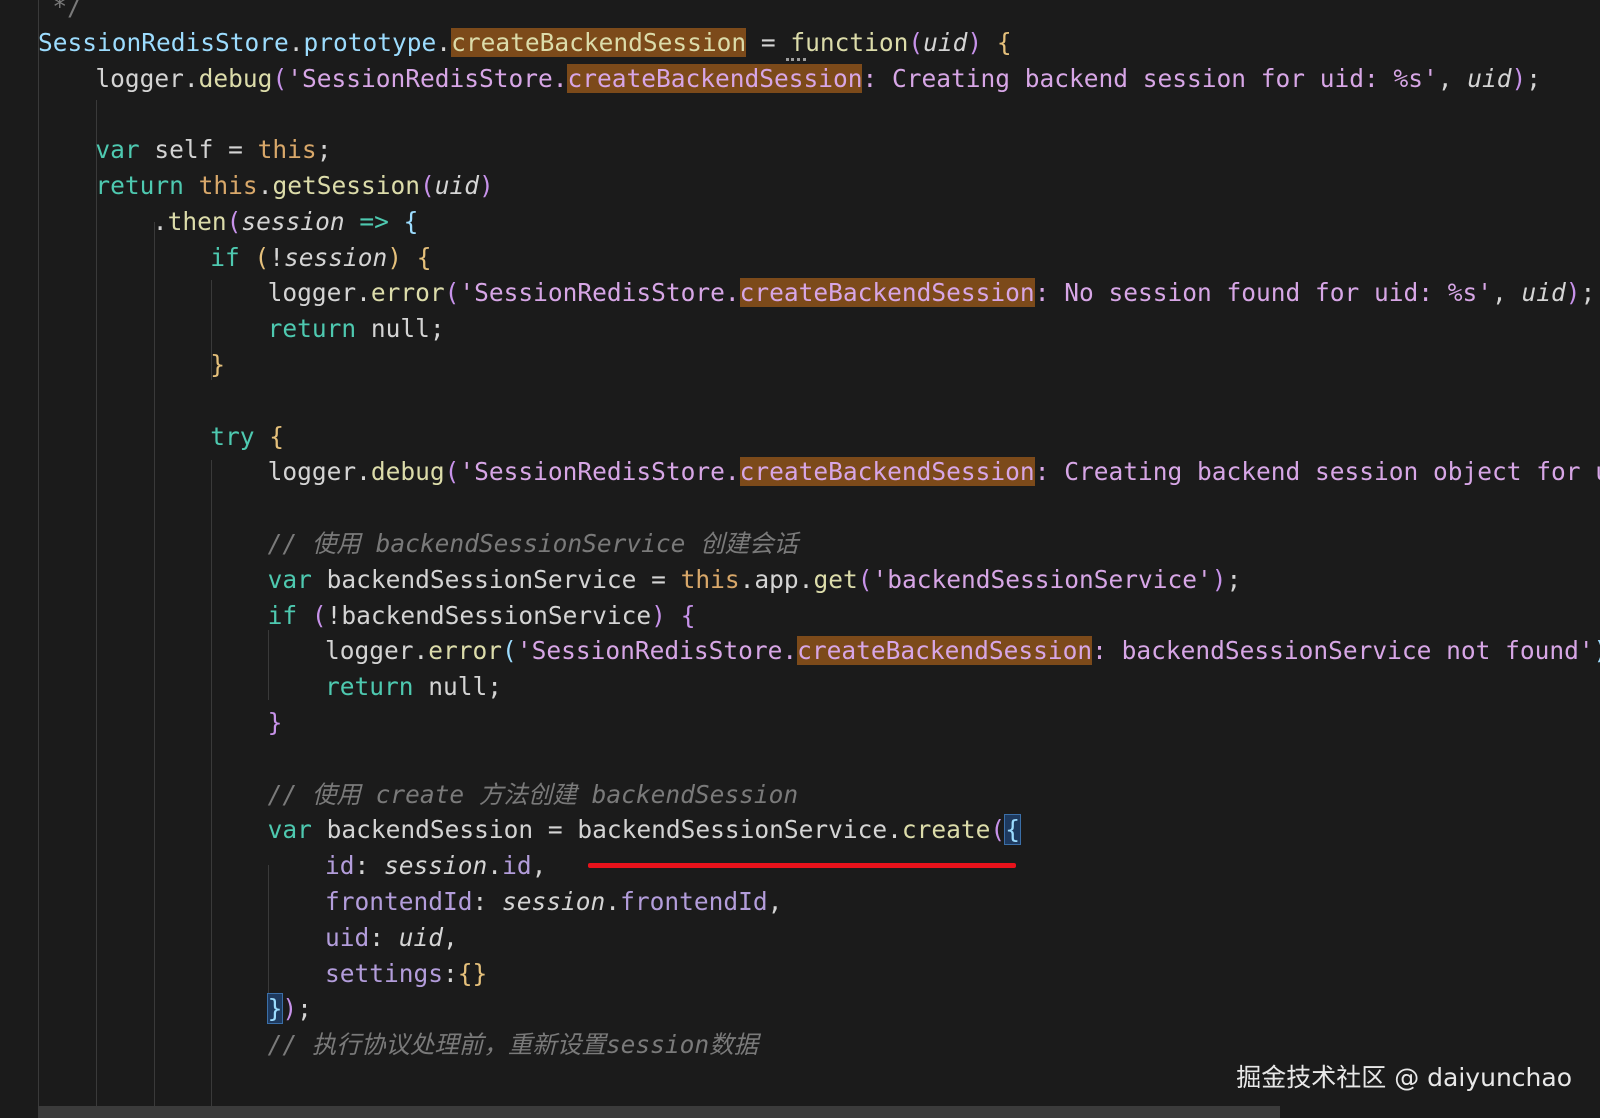 The height and width of the screenshot is (1118, 1600). I want to click on code-line: return this.getSession(uid), so click(294, 186).